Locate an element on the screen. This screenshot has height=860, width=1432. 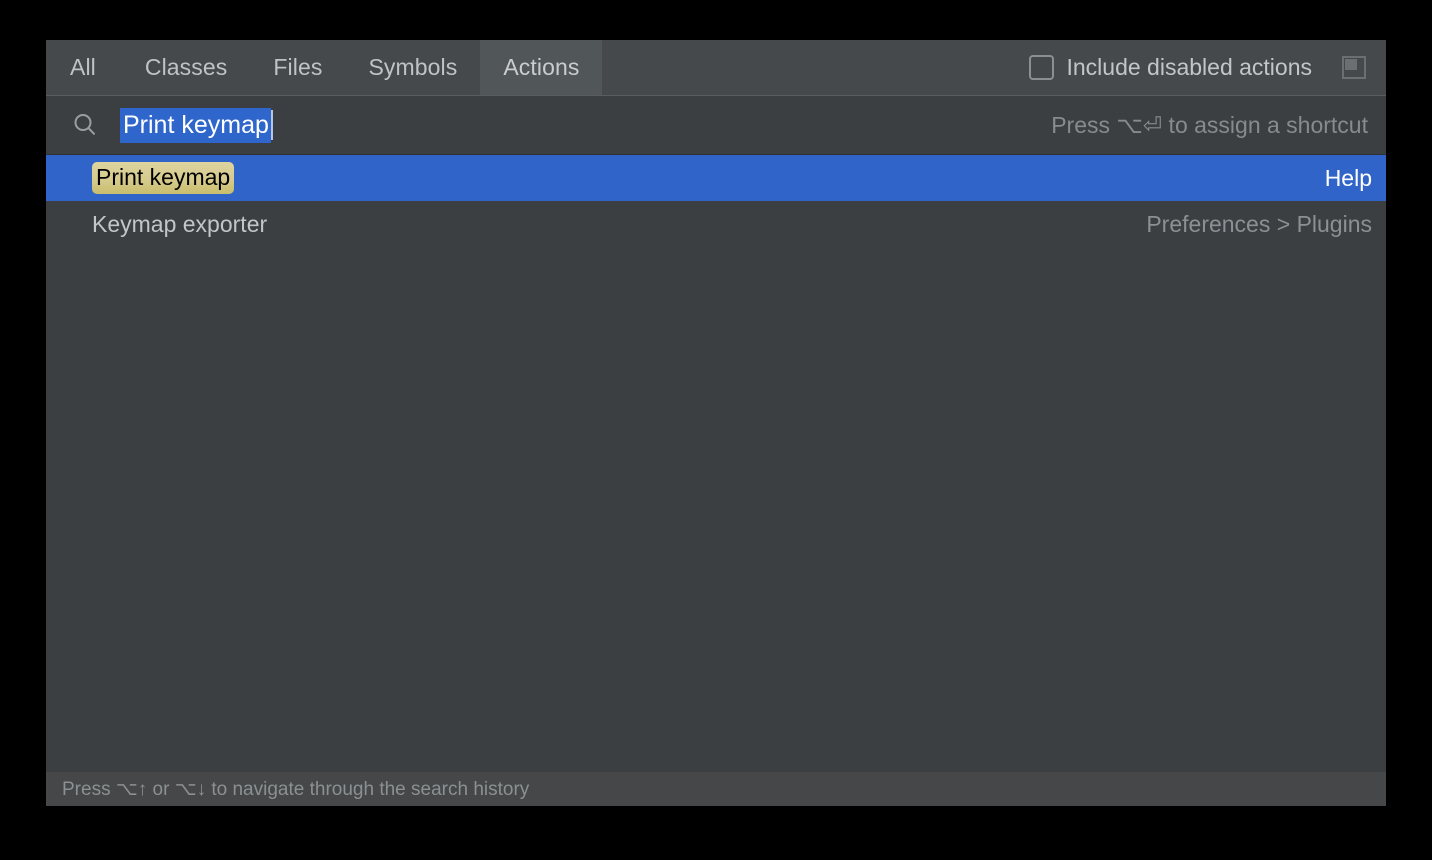
header-right-controls: Include disabled actions is located at coordinates (1207, 67).